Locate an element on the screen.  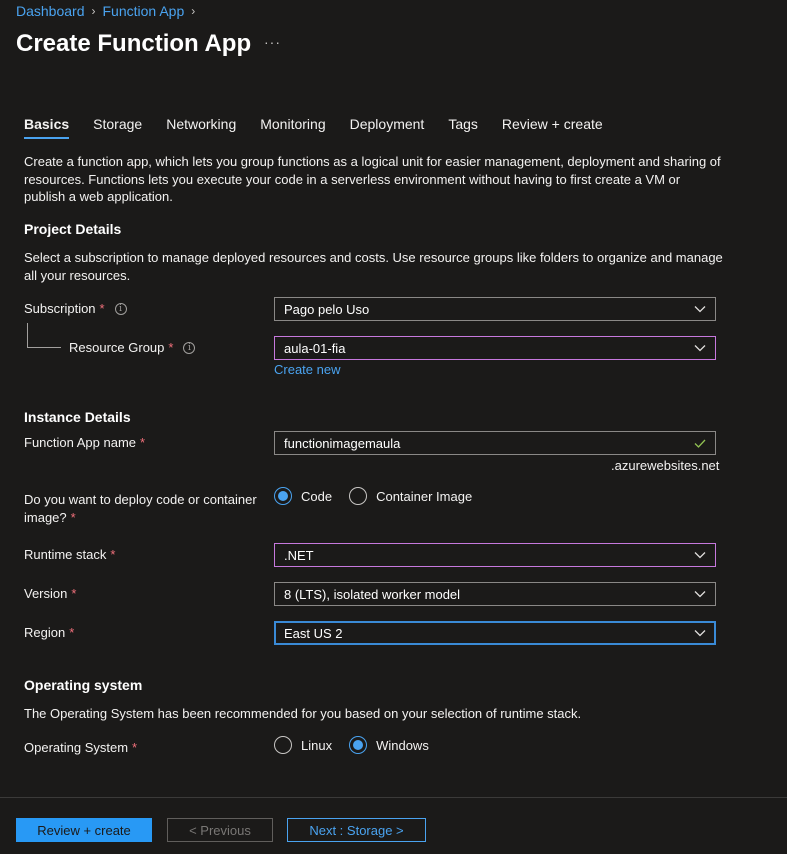
runtime-stack-label: Runtime stack * is located at coordinates (69, 554).